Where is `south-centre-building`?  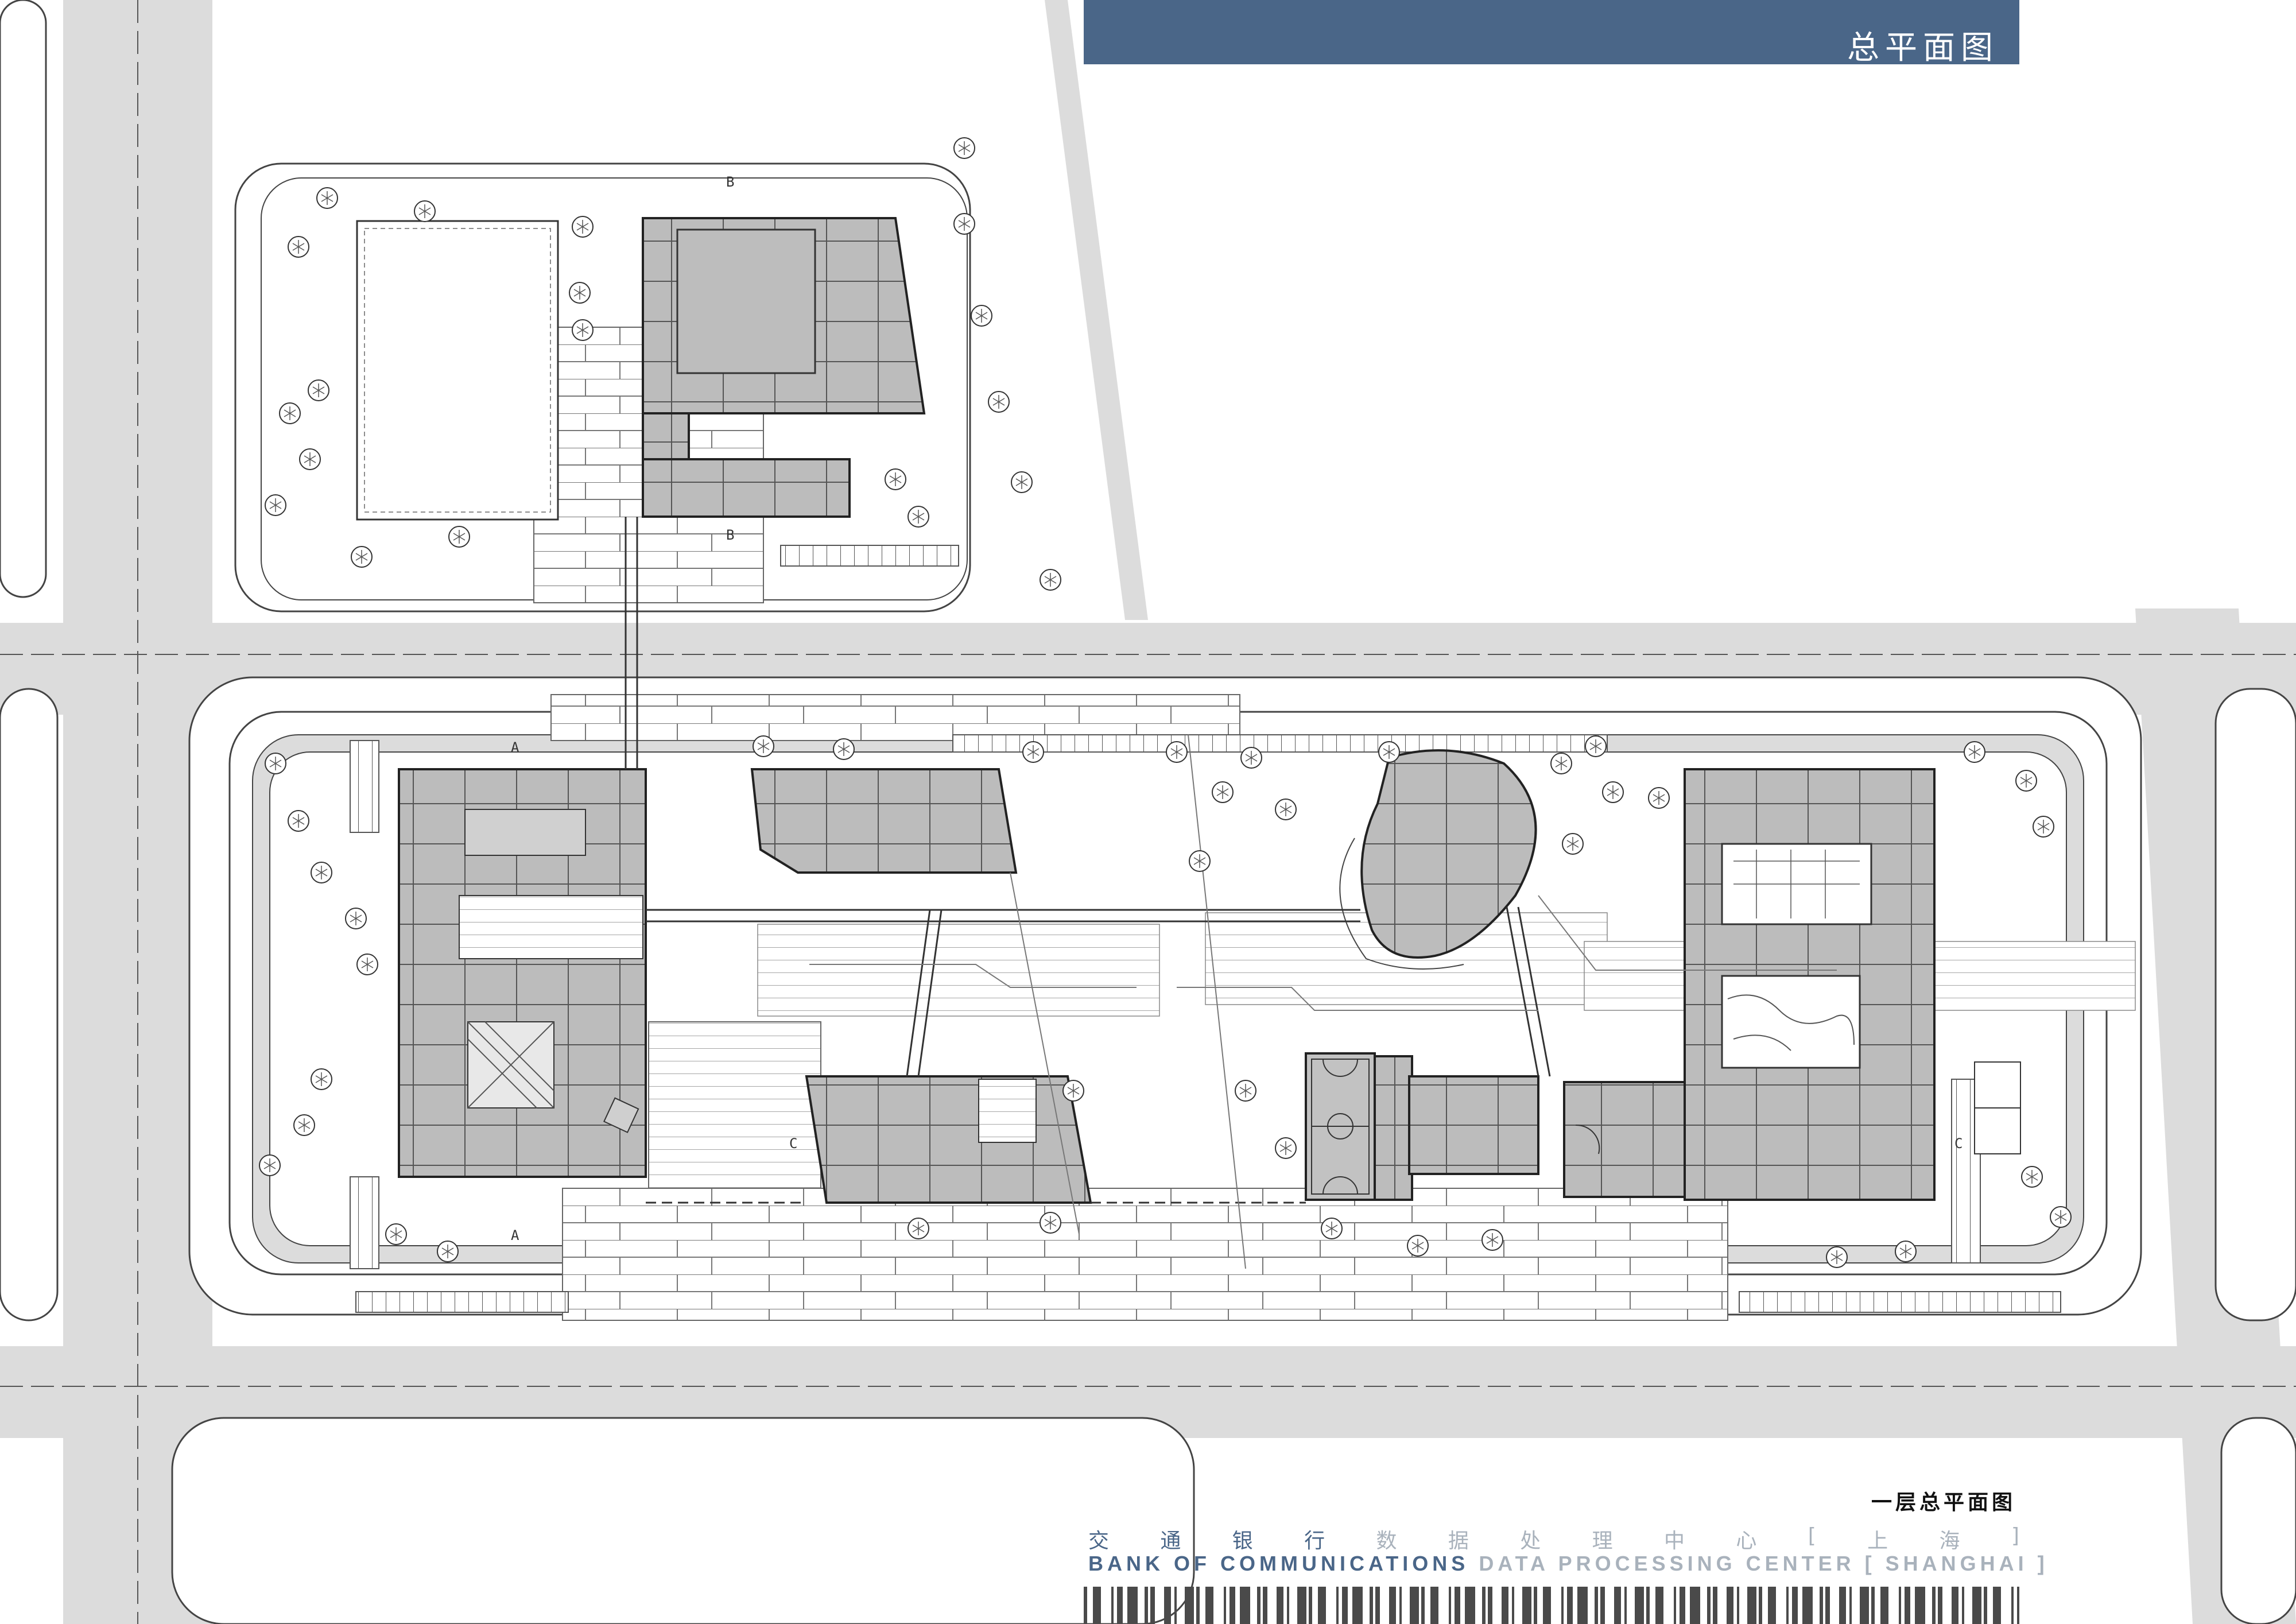
south-centre-building is located at coordinates (948, 1139).